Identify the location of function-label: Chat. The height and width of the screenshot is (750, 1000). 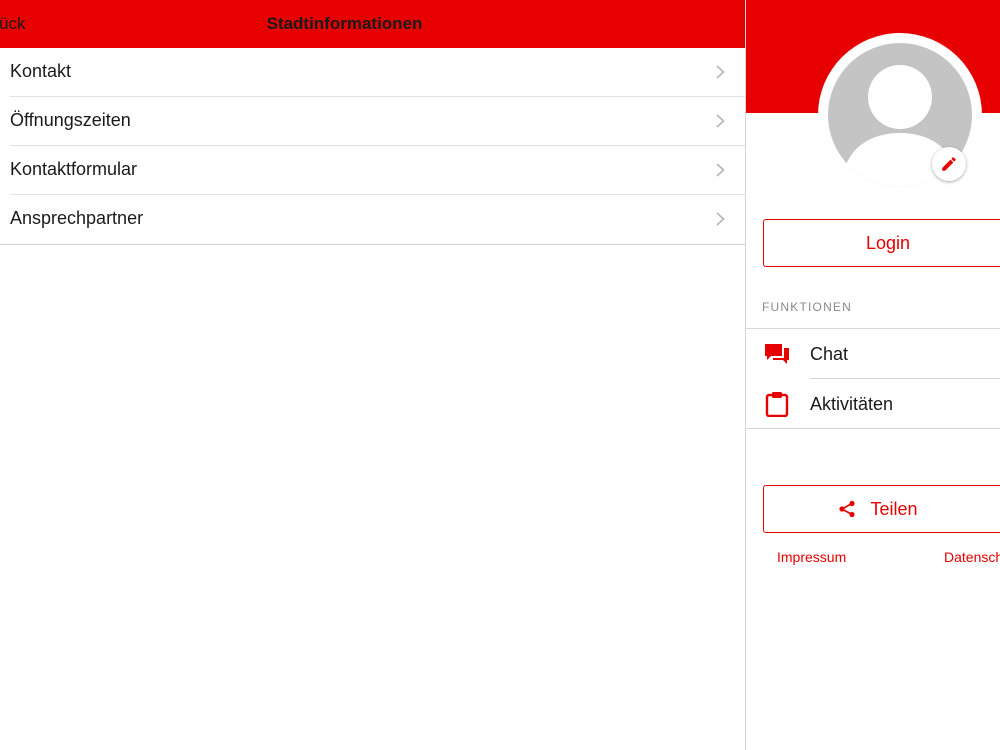
(829, 354).